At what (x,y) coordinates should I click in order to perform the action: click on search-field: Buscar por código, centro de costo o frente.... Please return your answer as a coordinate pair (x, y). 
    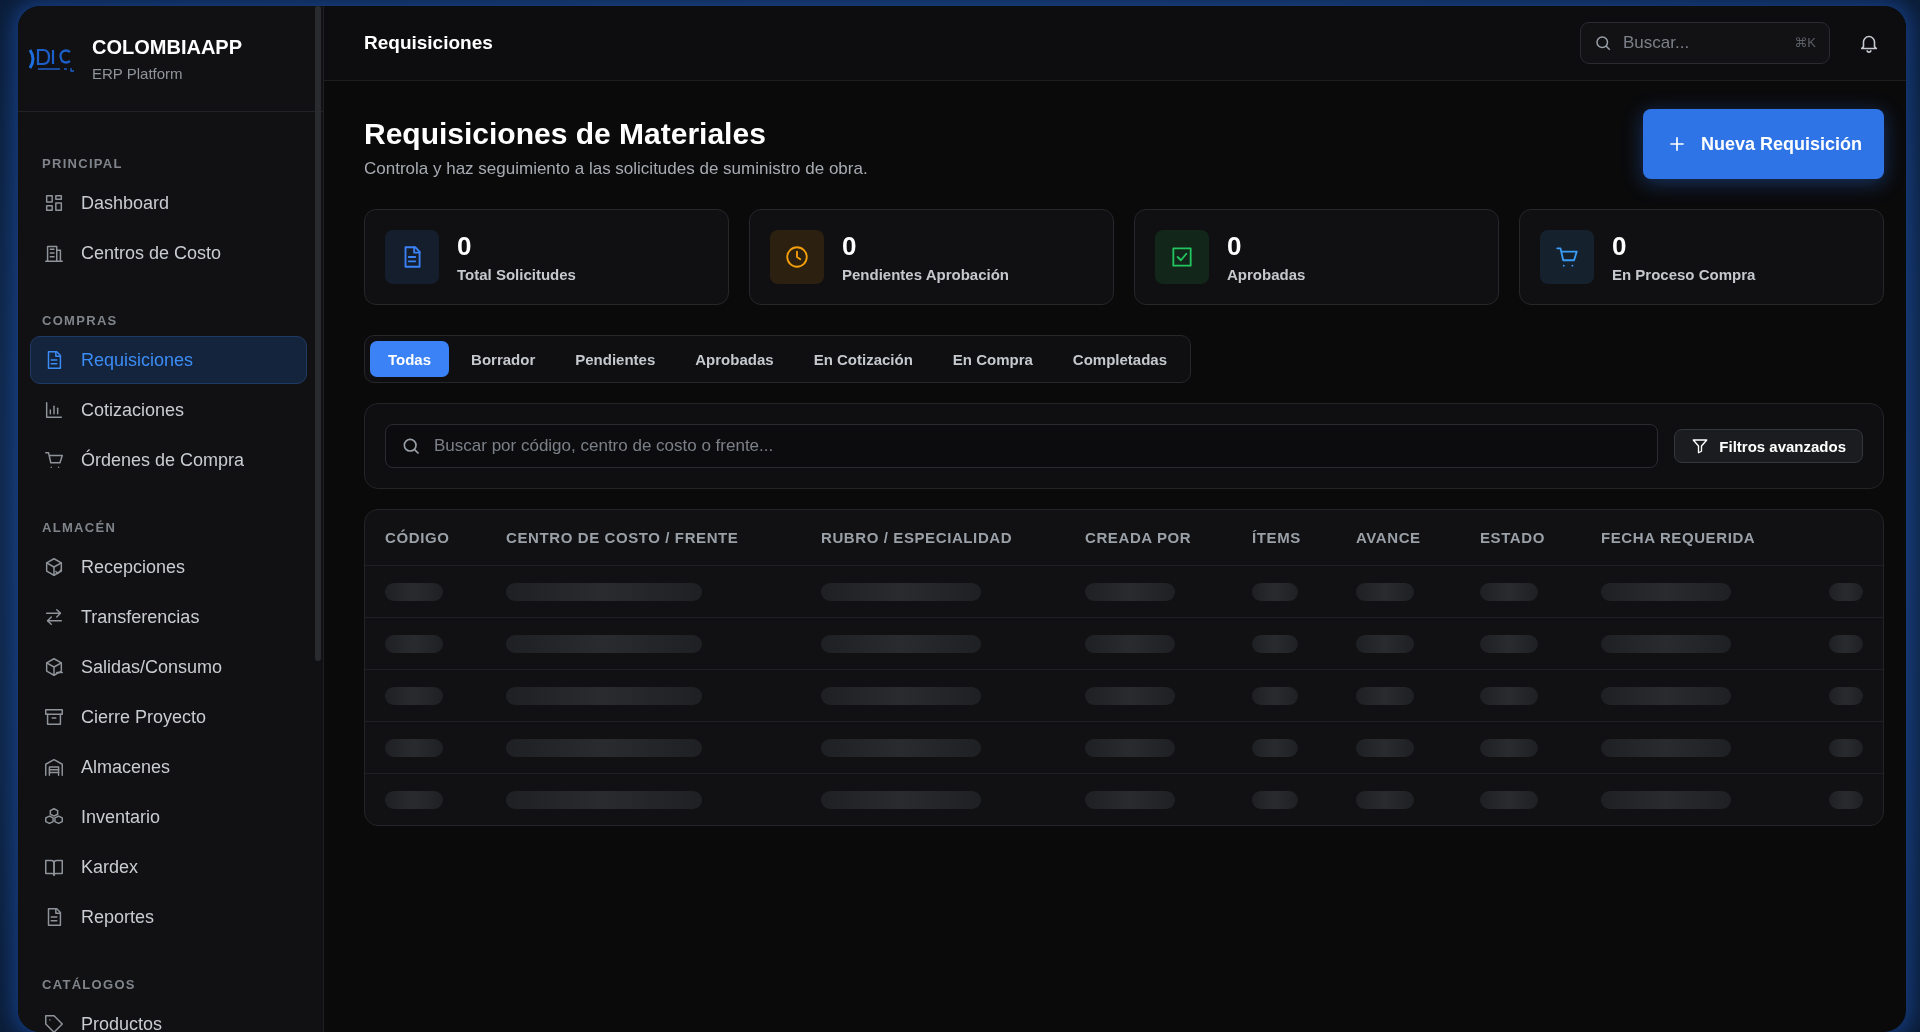
    Looking at the image, I should click on (1022, 446).